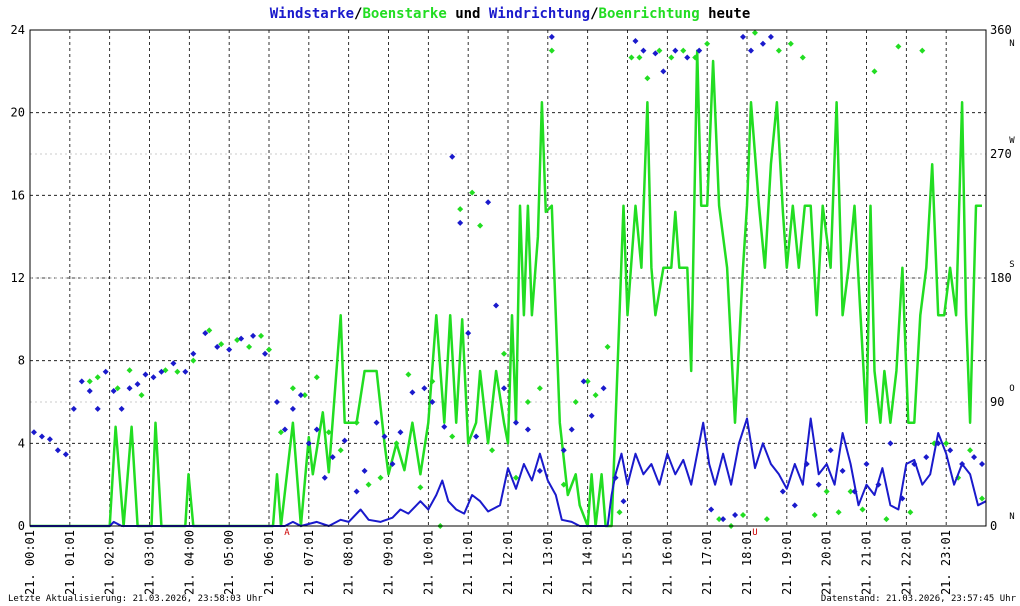 The width and height of the screenshot is (1020, 606). Describe the element at coordinates (18, 113) in the screenshot. I see `y-left-tick-label: 20` at that location.